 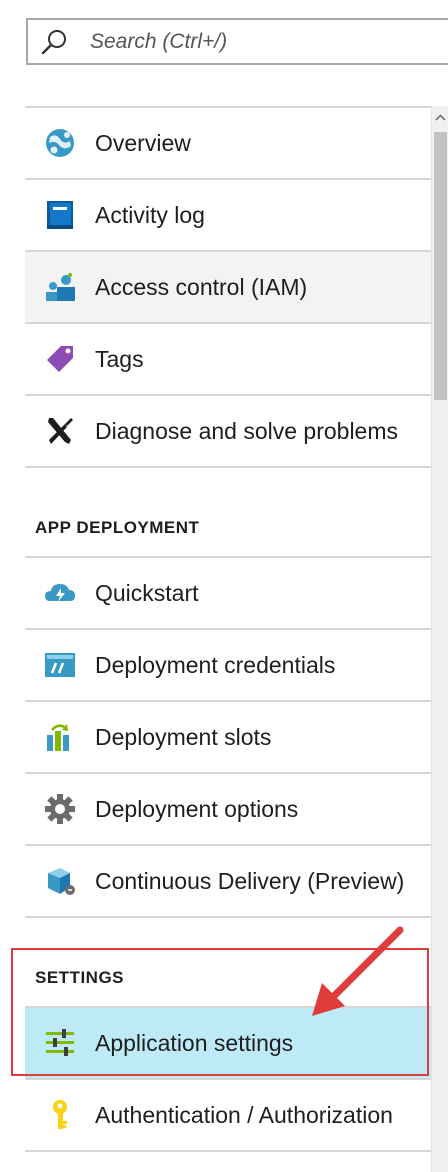 I want to click on search-box, so click(x=237, y=41).